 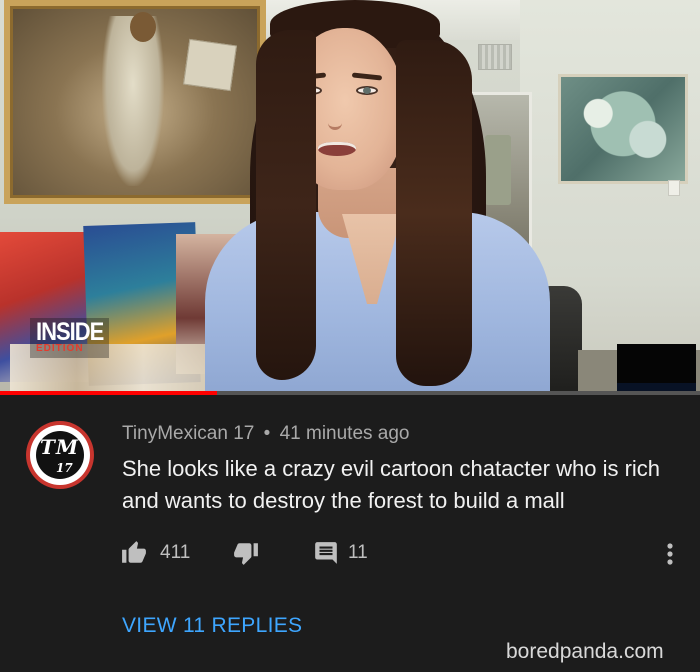 I want to click on more-vertical-icon, so click(x=670, y=554).